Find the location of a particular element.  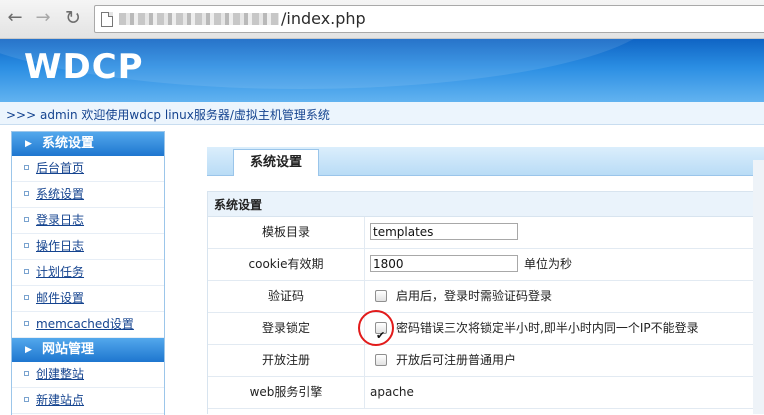

reload-icon: ↻ is located at coordinates (73, 18).